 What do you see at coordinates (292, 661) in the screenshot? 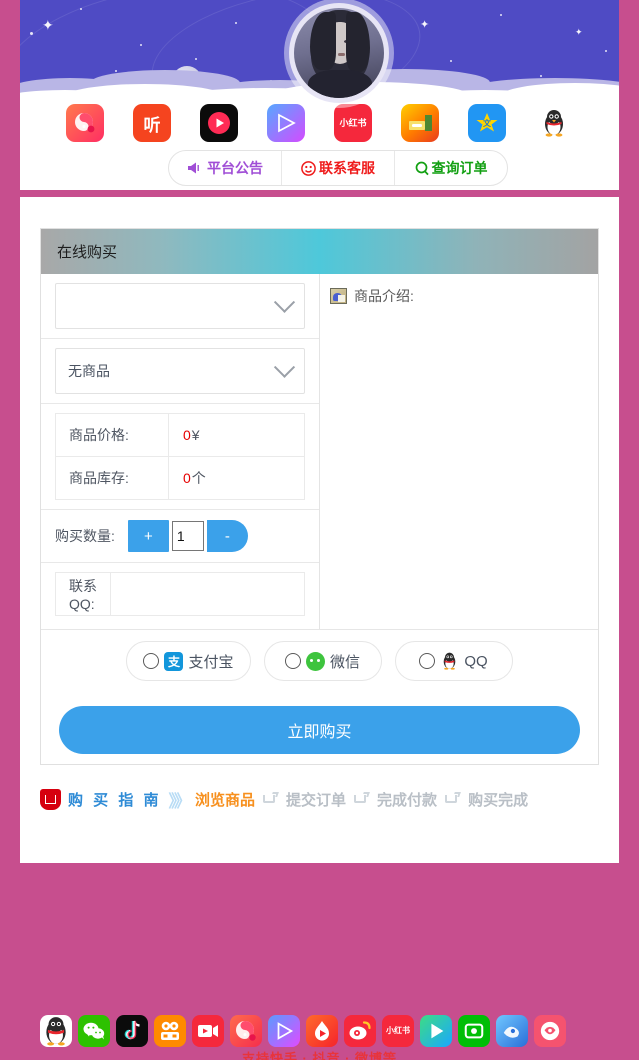
I see `wechat-radio` at bounding box center [292, 661].